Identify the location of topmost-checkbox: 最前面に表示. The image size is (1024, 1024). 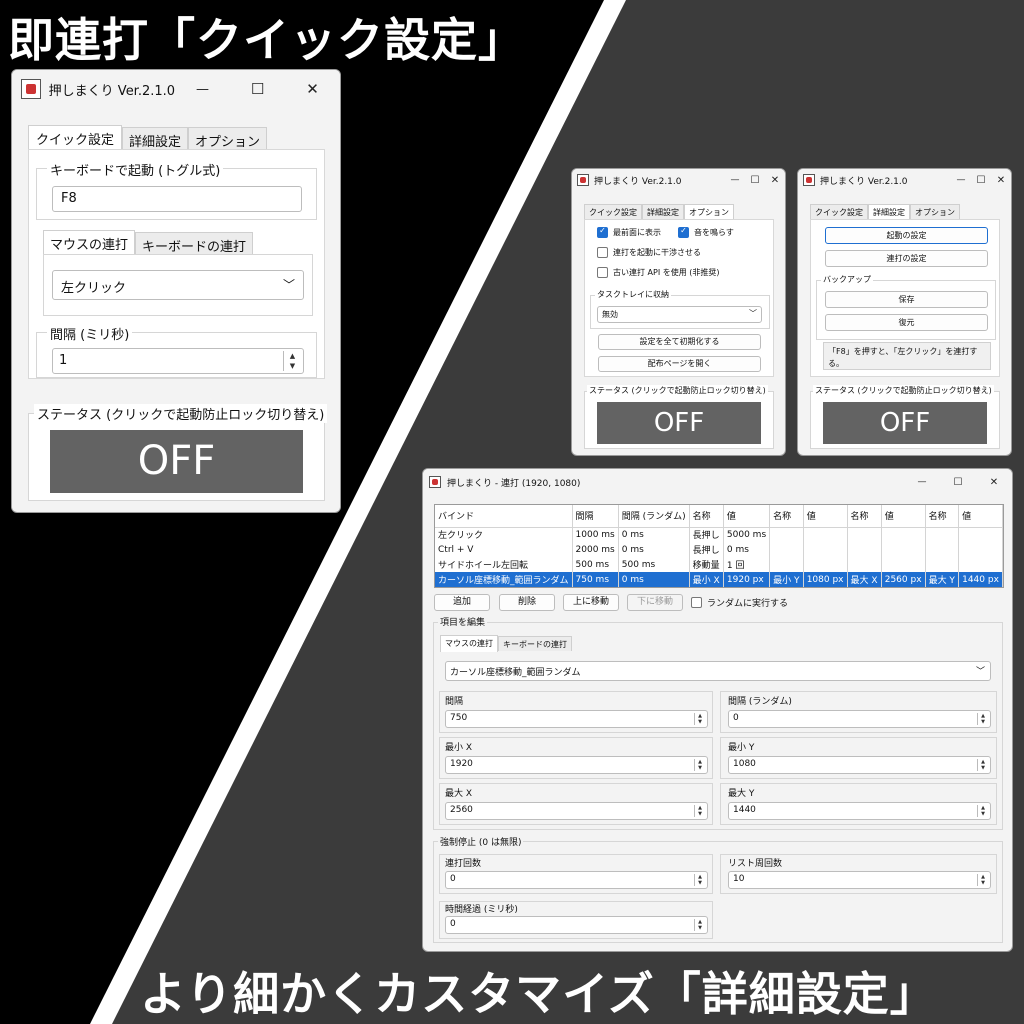
(629, 232).